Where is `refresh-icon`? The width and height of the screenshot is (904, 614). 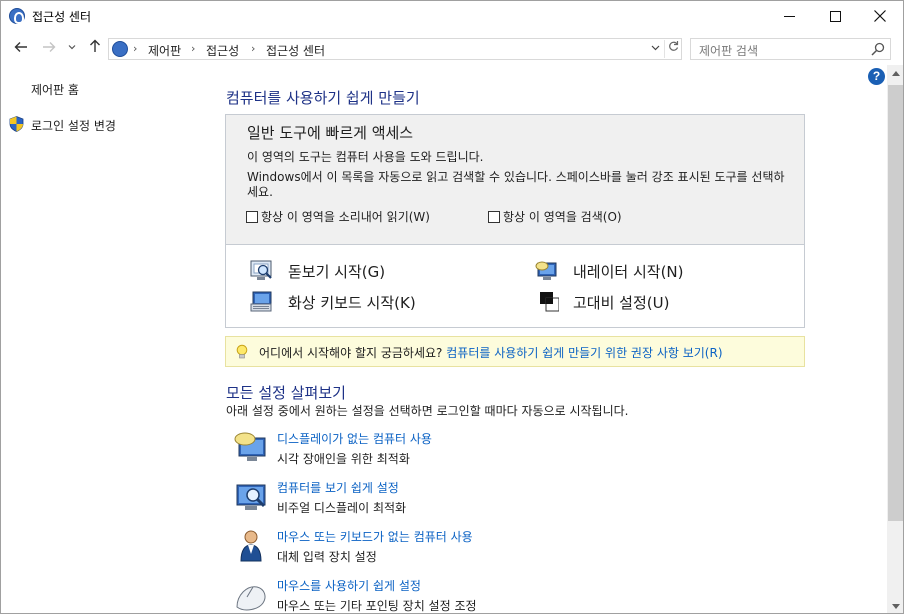 refresh-icon is located at coordinates (673, 46).